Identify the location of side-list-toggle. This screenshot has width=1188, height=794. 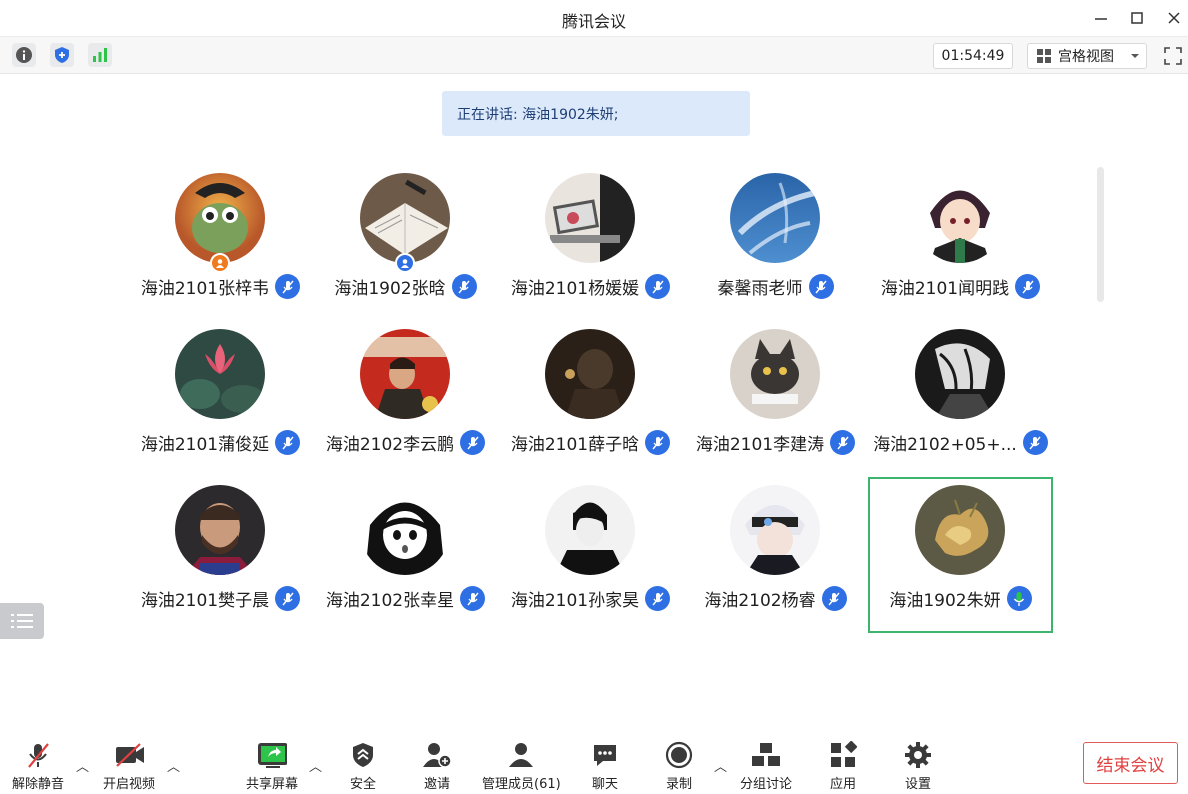
(22, 621).